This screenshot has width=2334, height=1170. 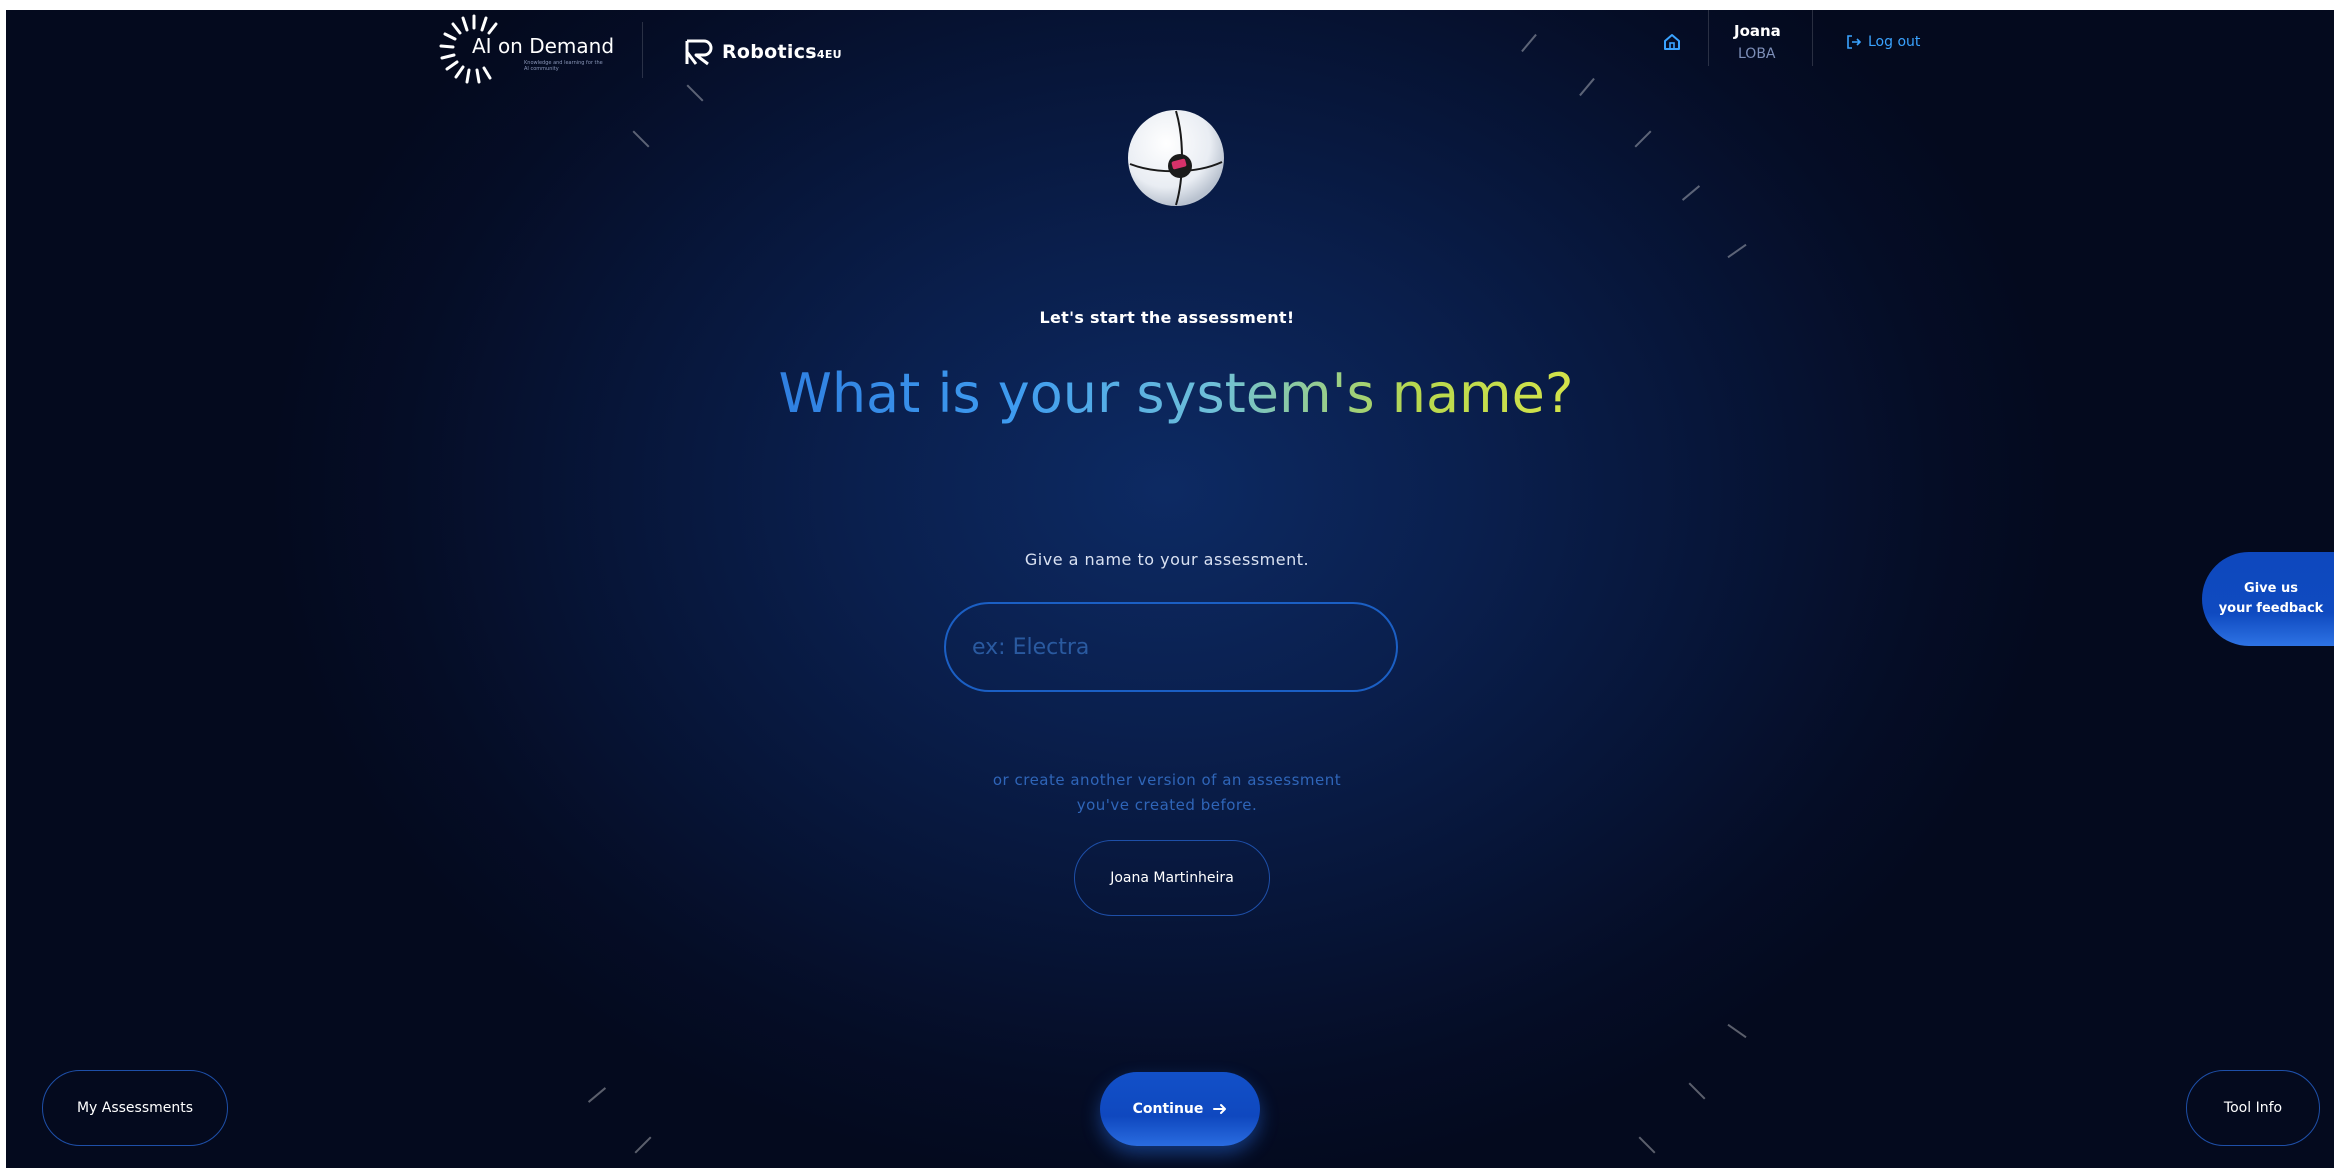 I want to click on robotics4eu-logo: Robotics4EU, so click(x=763, y=52).